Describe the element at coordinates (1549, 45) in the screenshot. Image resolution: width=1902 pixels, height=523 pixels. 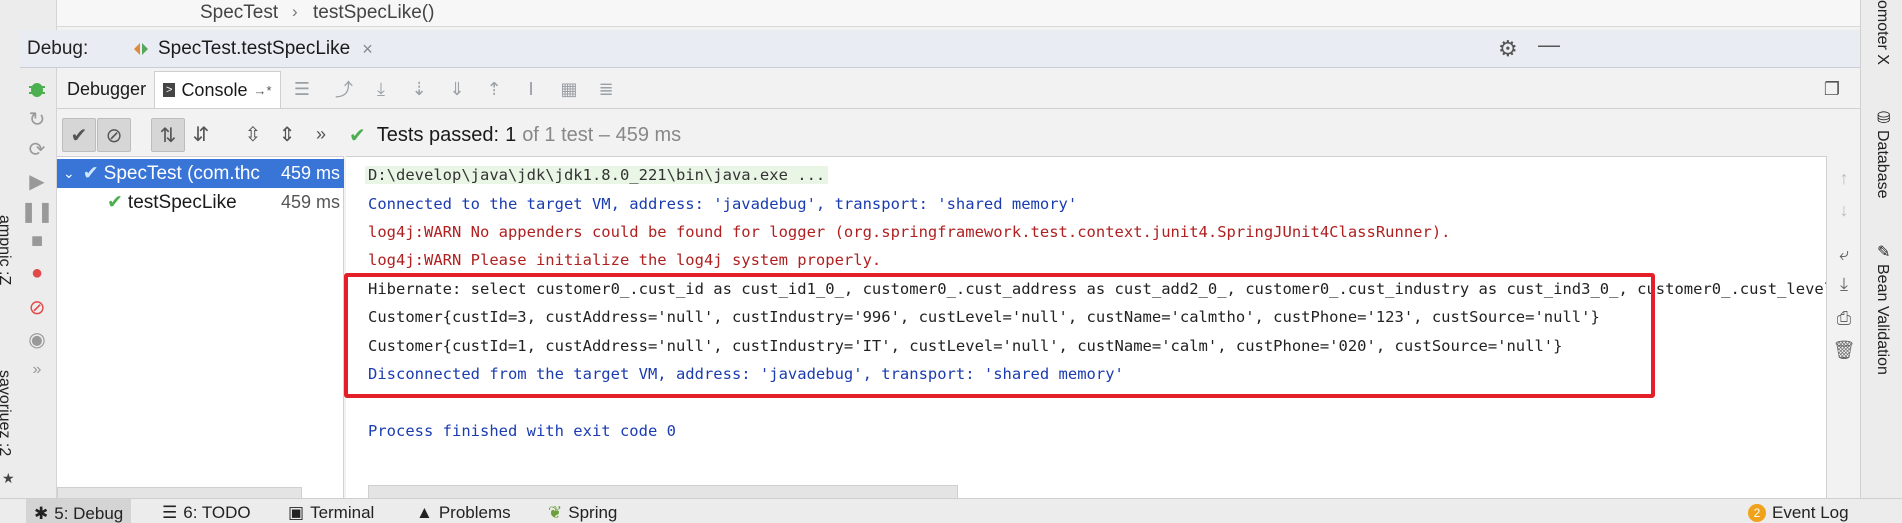
I see `minimize-icon: —` at that location.